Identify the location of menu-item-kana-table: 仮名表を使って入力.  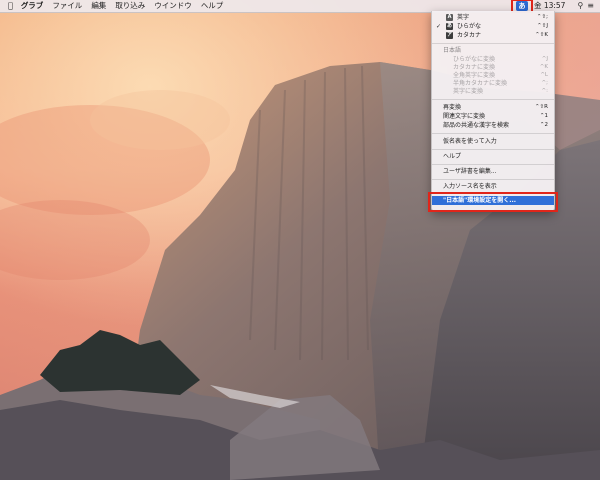
(493, 141).